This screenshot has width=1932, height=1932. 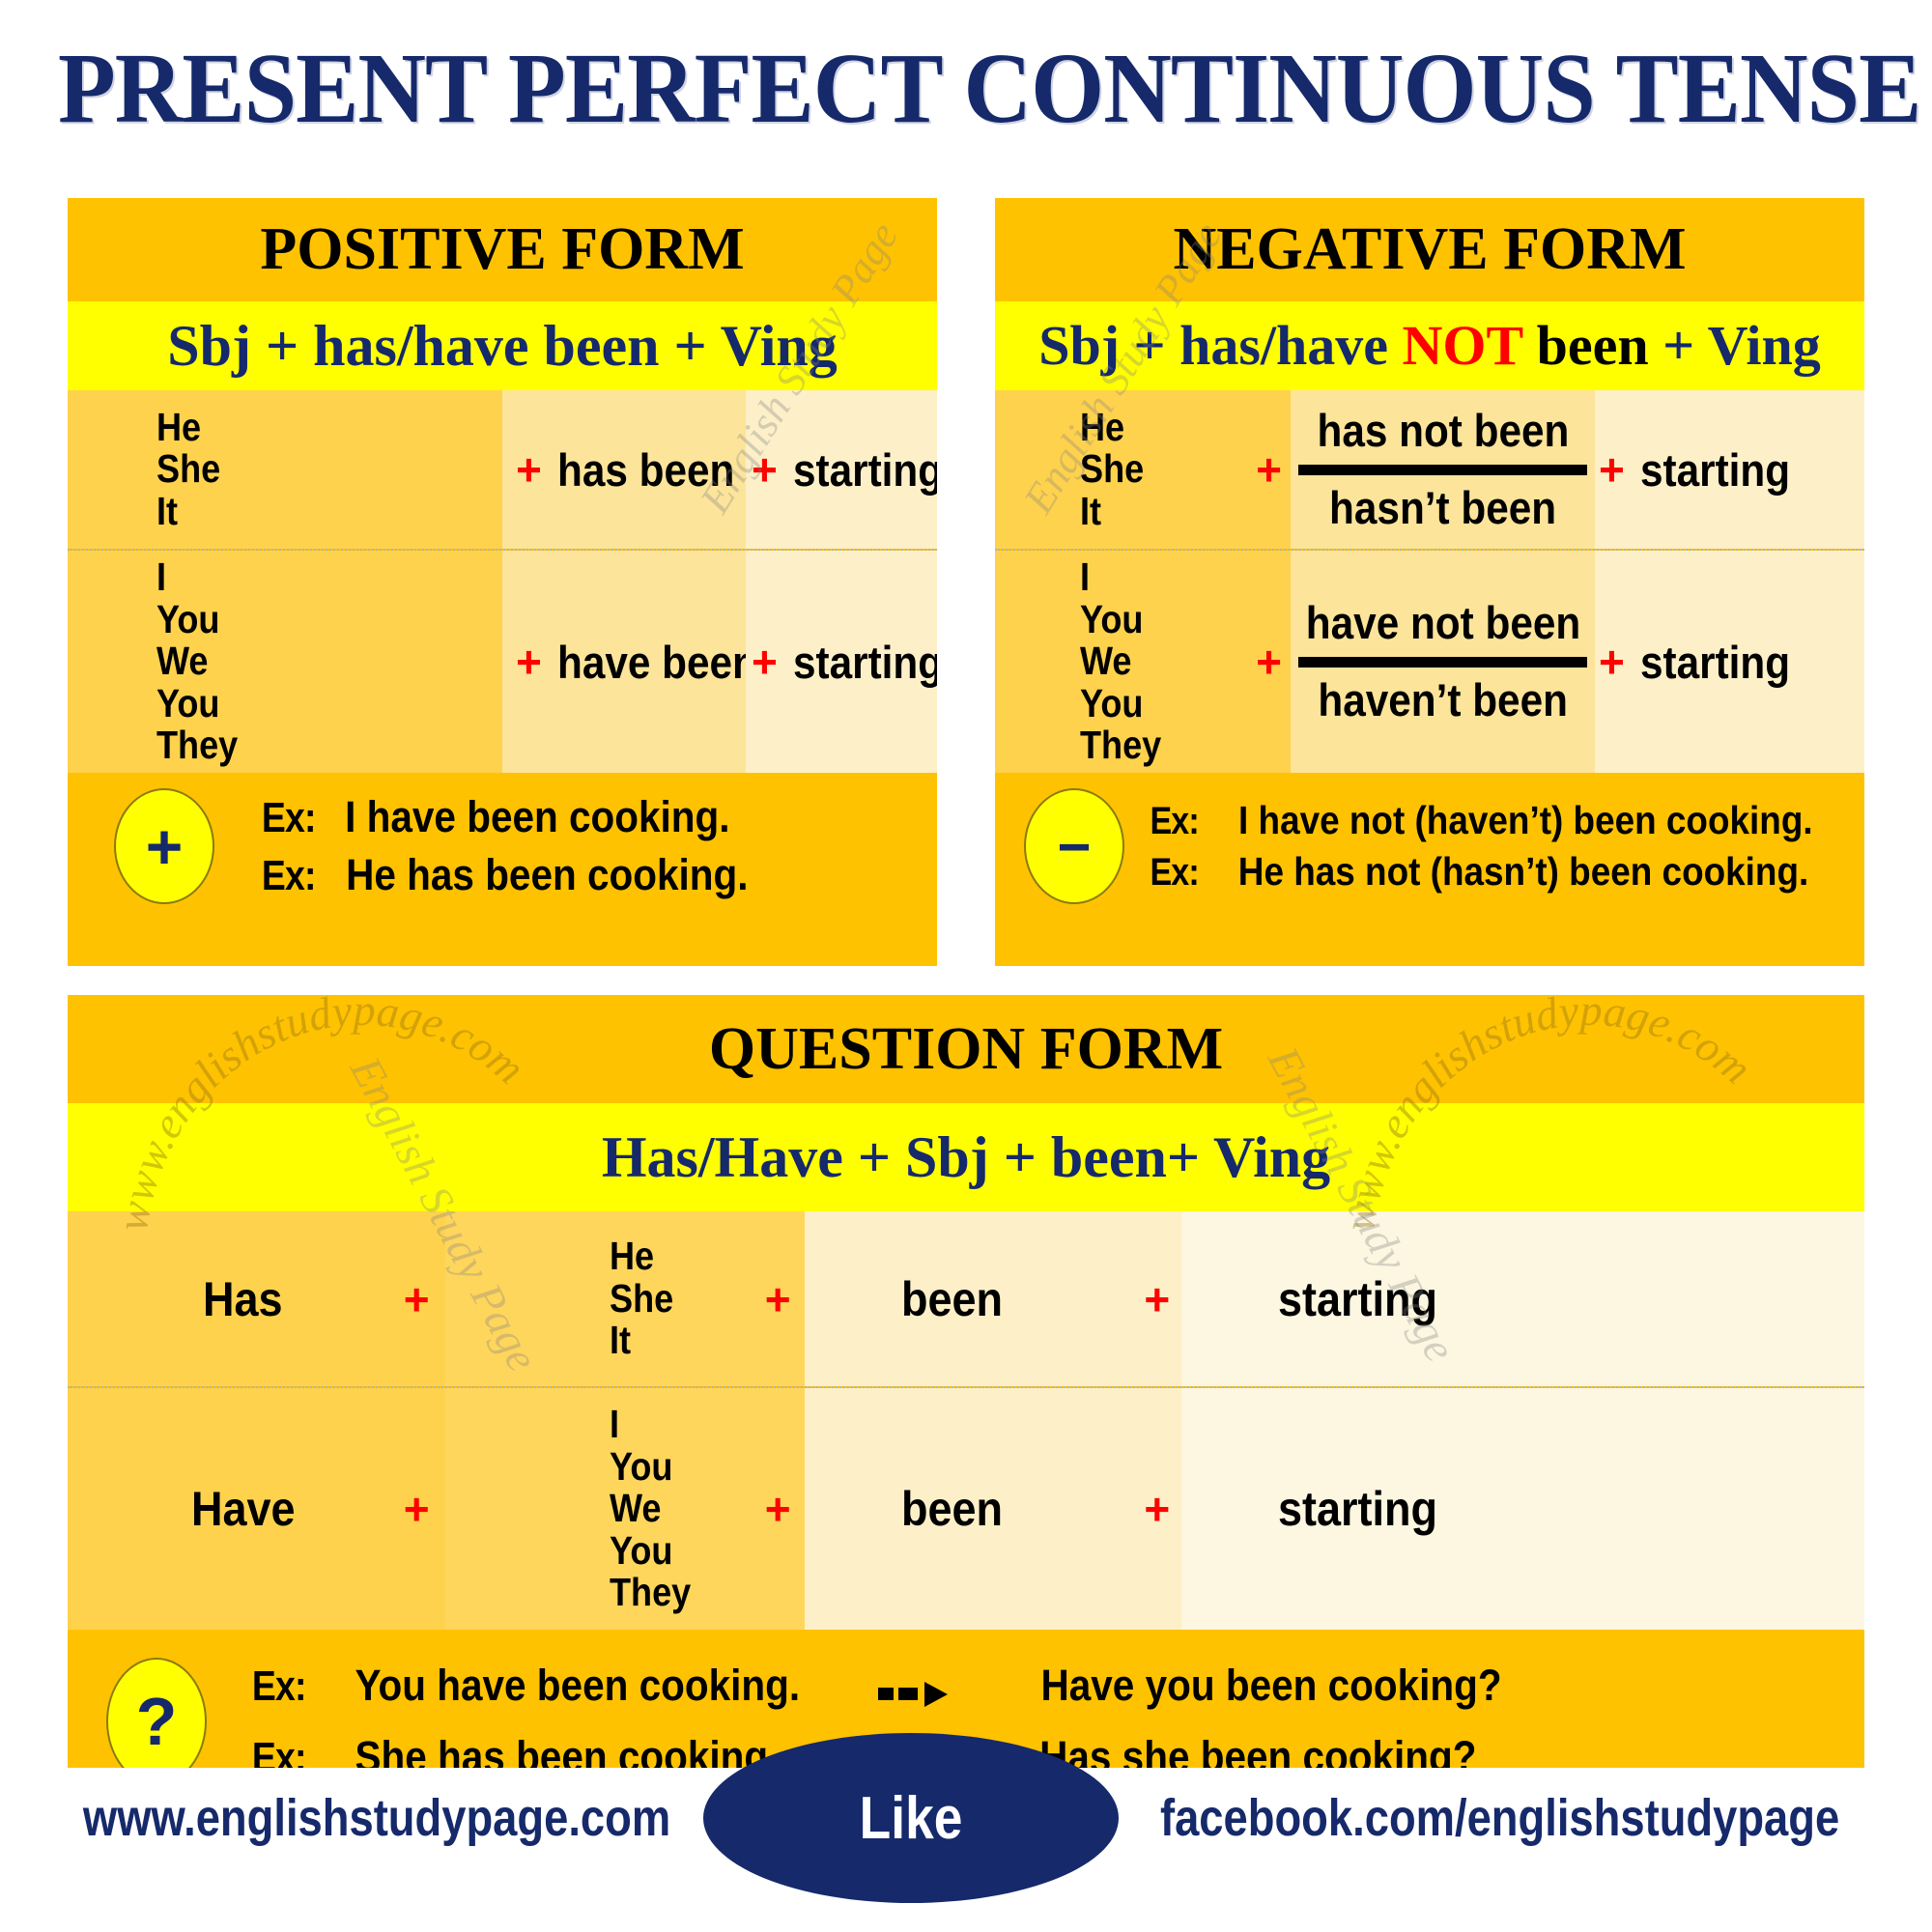 I want to click on formula-not: NOT, so click(x=1462, y=345).